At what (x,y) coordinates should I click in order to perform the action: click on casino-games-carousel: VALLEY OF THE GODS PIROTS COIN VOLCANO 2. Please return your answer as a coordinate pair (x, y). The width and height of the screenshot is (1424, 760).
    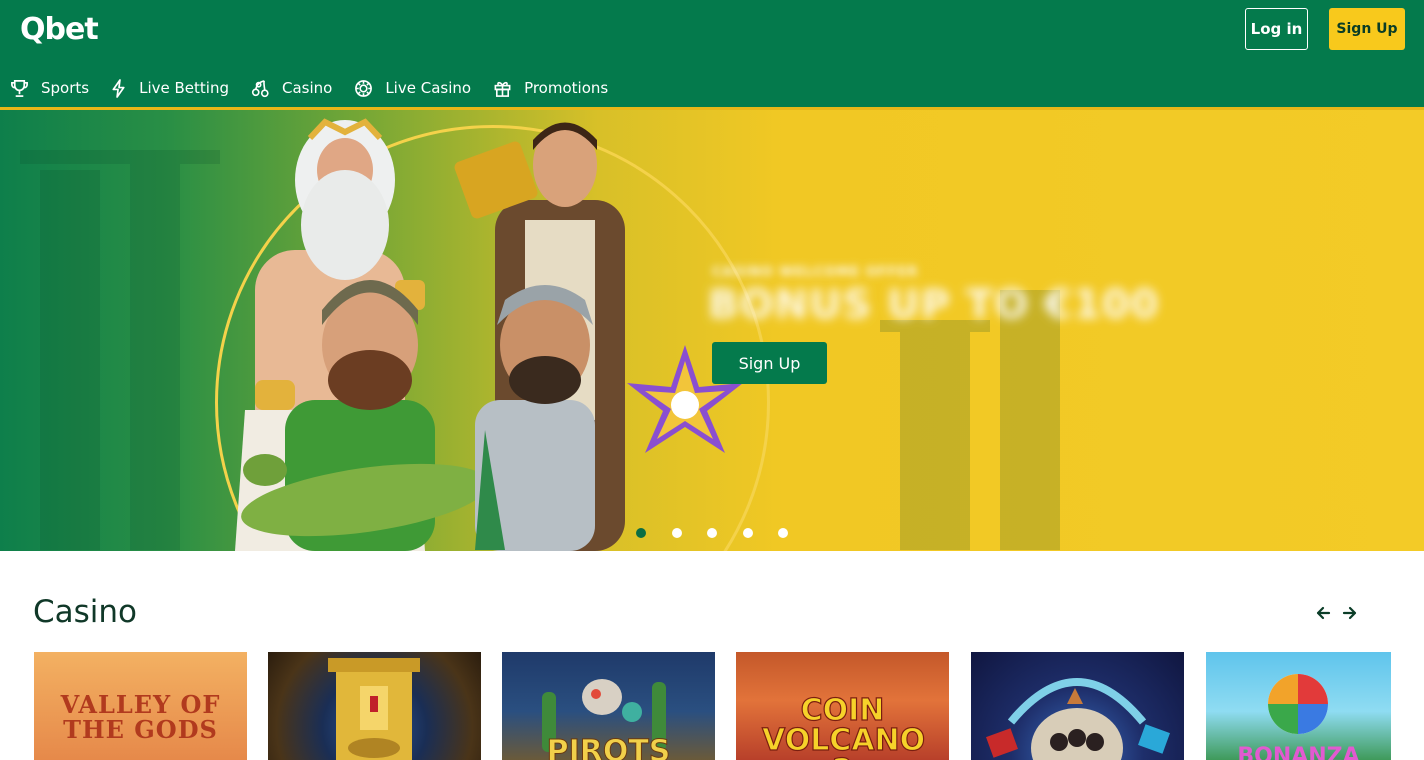
    Looking at the image, I should click on (729, 706).